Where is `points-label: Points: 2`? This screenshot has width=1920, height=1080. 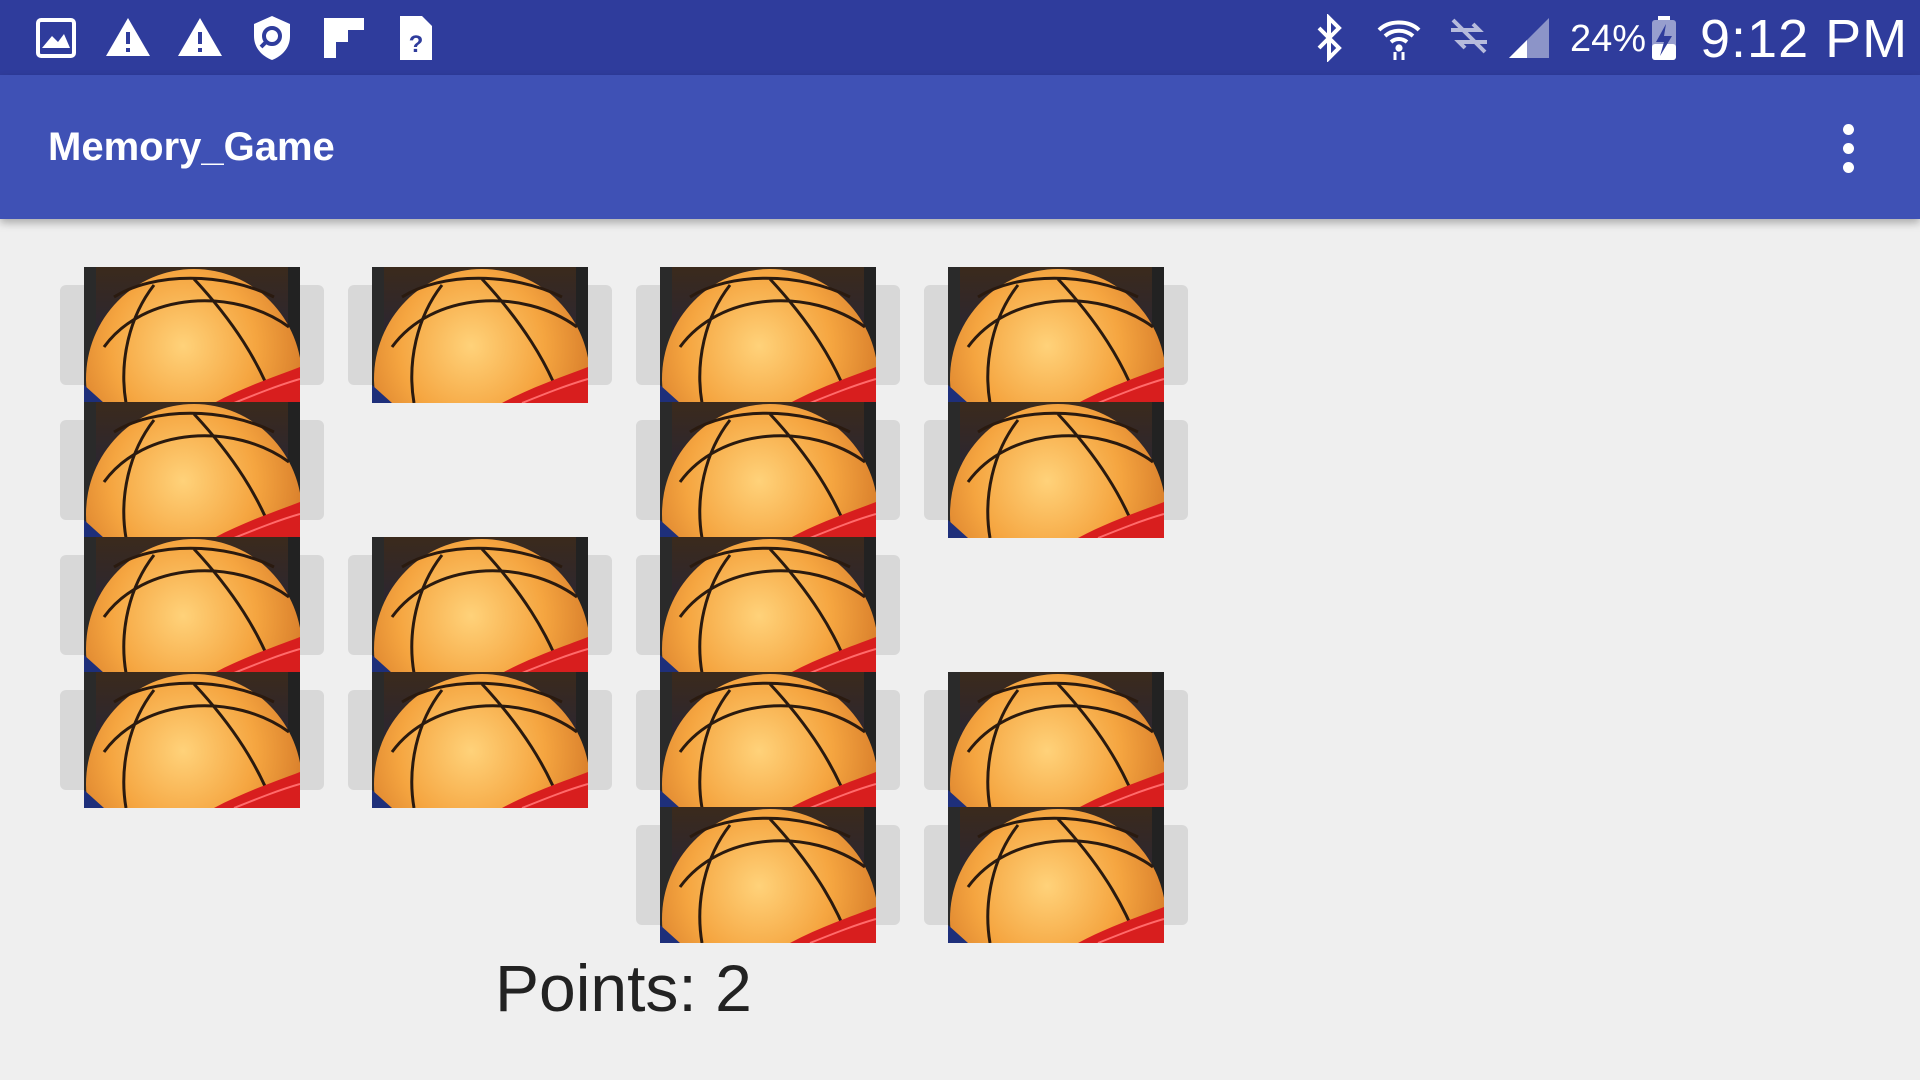 points-label: Points: 2 is located at coordinates (623, 988).